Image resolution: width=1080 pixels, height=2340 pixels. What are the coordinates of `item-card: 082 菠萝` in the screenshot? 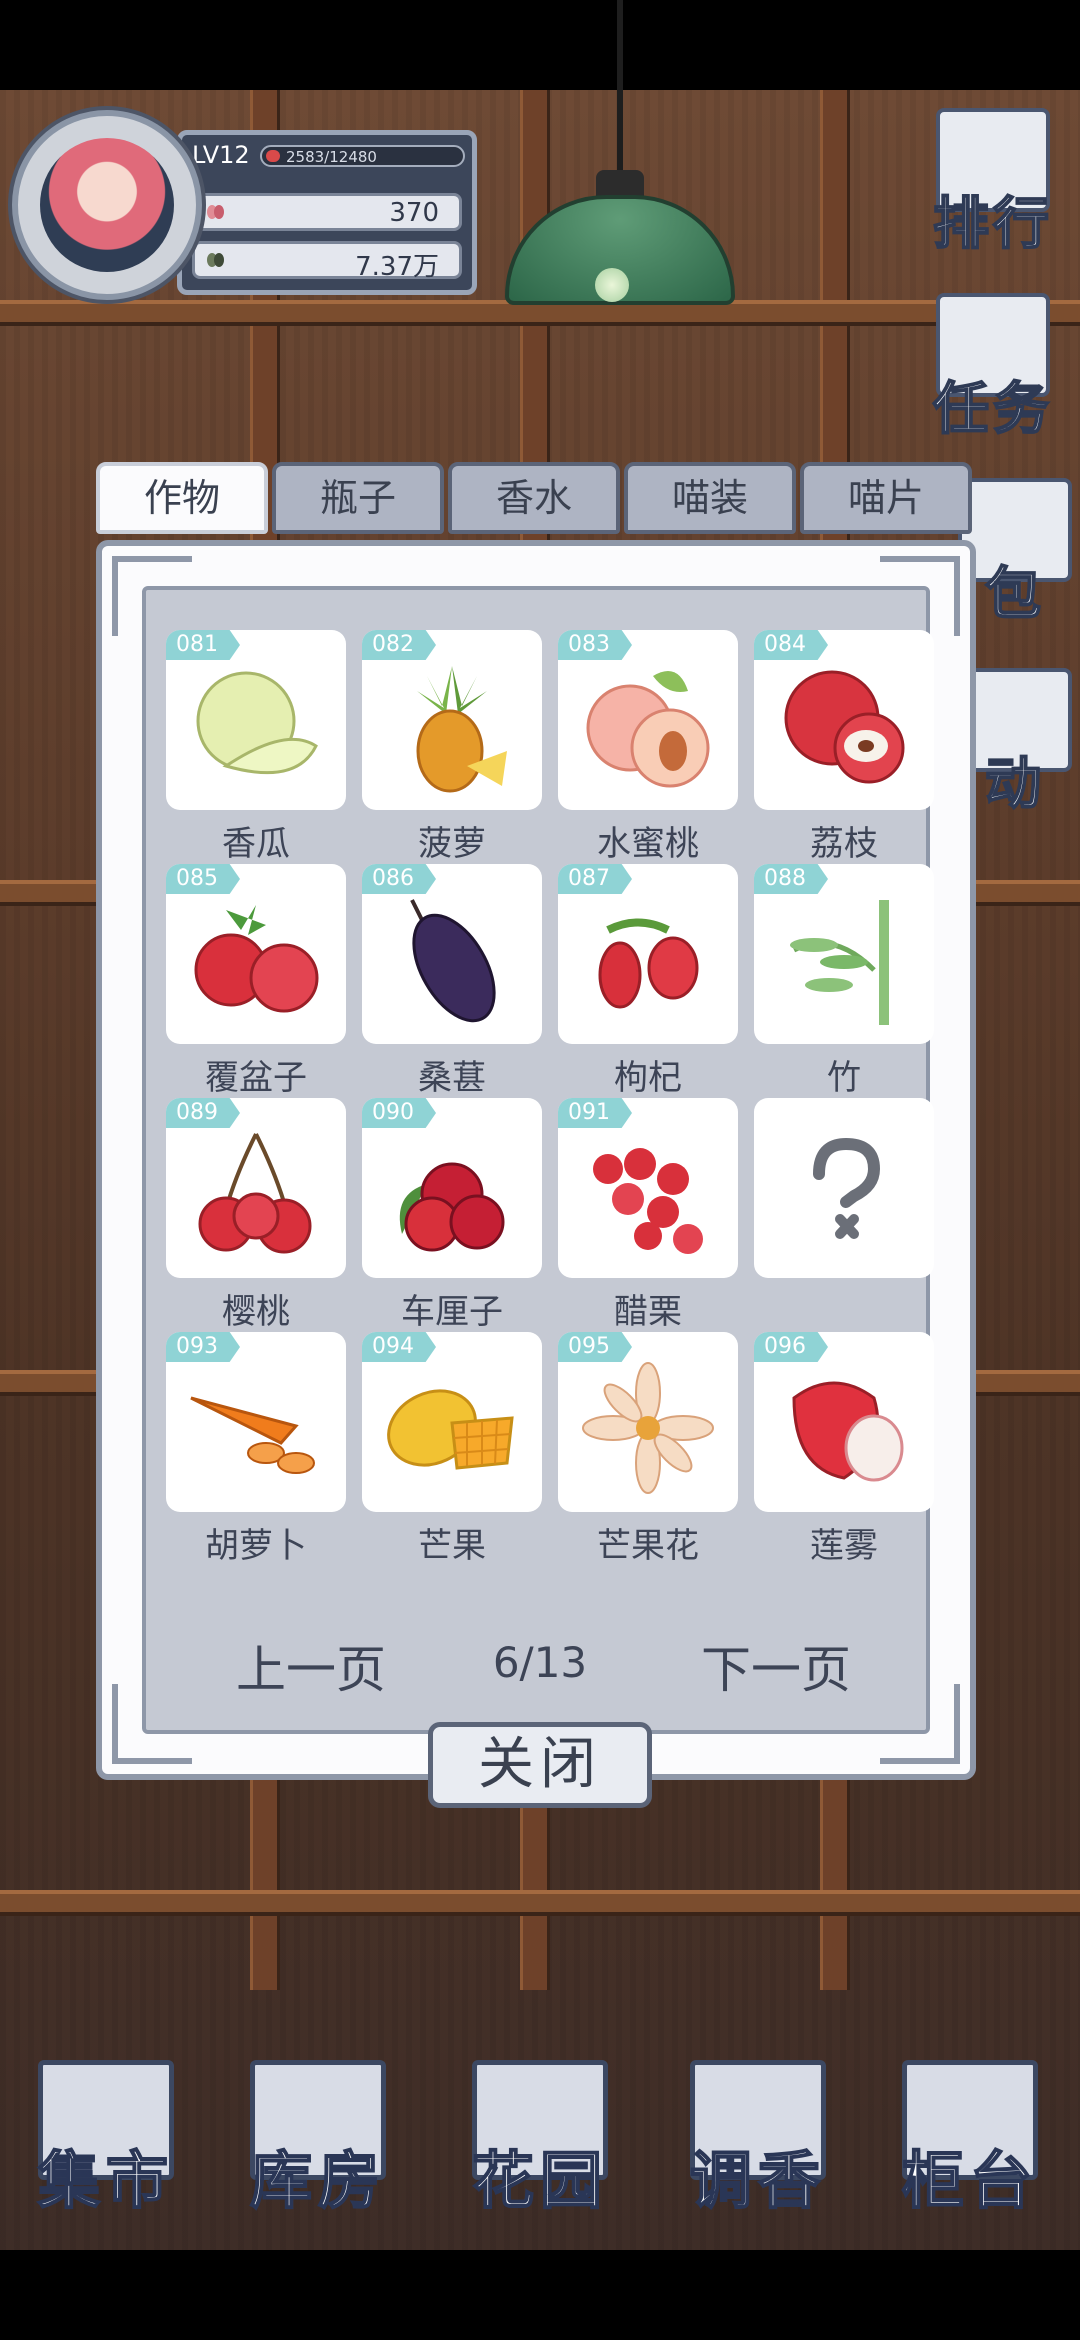 It's located at (452, 747).